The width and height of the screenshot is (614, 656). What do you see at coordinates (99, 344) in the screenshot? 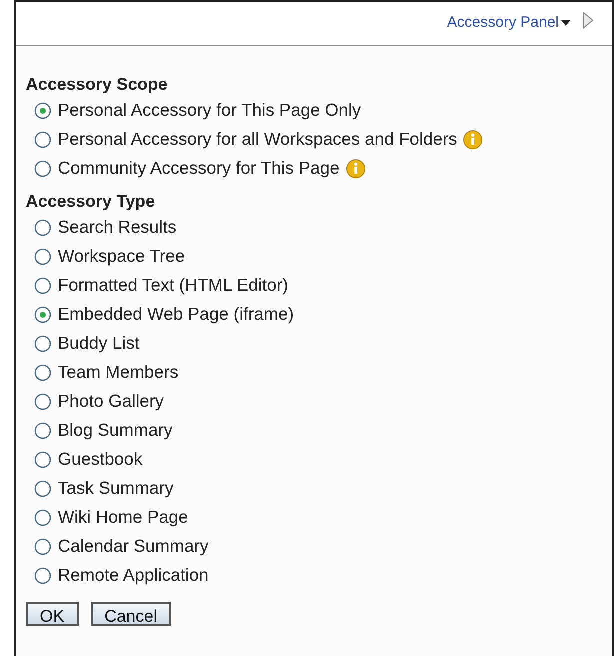
I see `option-label: Buddy List` at bounding box center [99, 344].